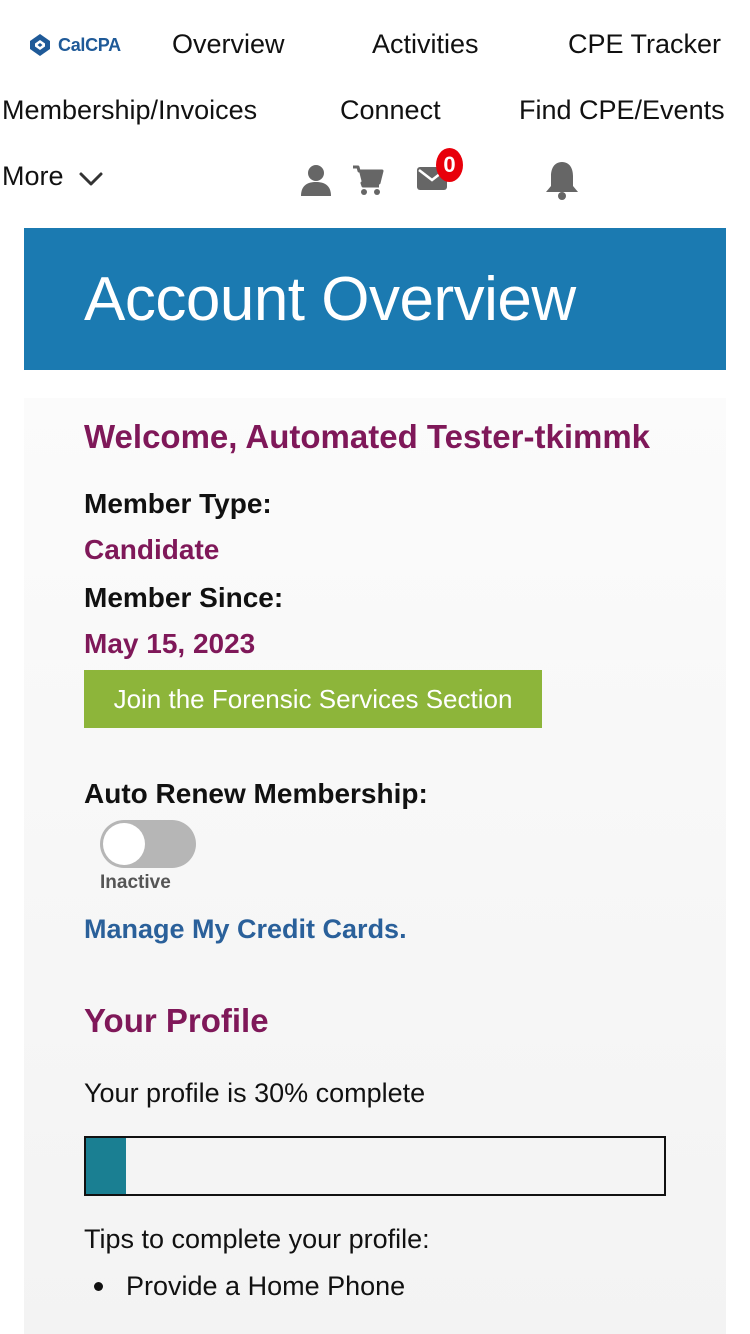 The height and width of the screenshot is (1334, 750). Describe the element at coordinates (228, 44) in the screenshot. I see `nav-overview: Overview` at that location.